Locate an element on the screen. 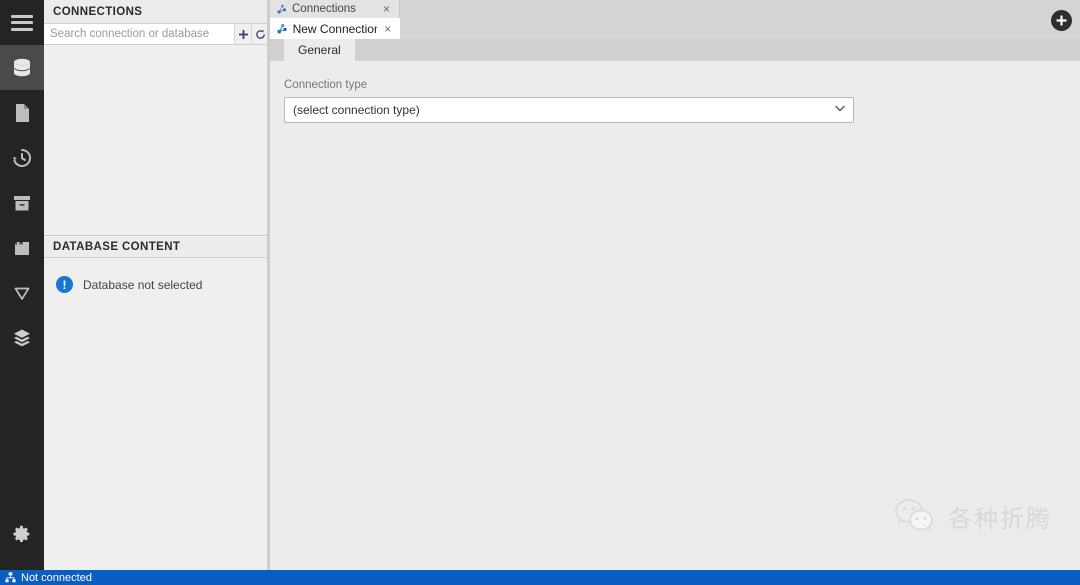 The image size is (1080, 585). sidebar-item-database is located at coordinates (22, 67).